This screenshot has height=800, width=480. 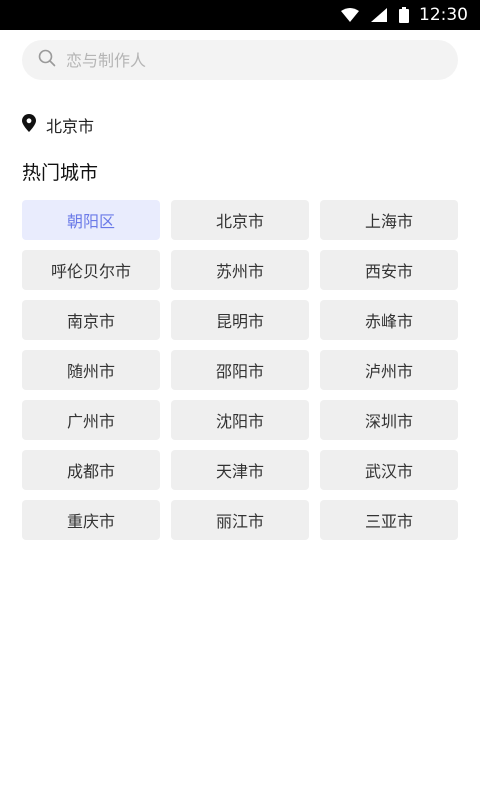 I want to click on city-button-luzhou: 泸州市, so click(x=389, y=370).